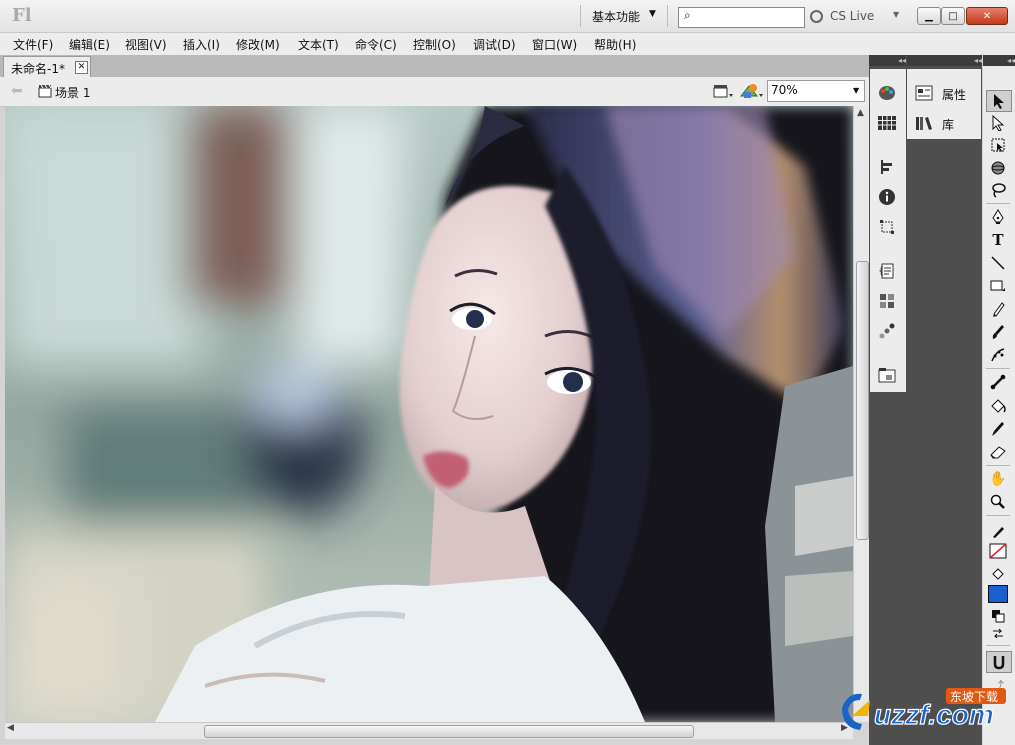  I want to click on tools-panel: ◂◂ T ✋ ⤴, so click(999, 400).